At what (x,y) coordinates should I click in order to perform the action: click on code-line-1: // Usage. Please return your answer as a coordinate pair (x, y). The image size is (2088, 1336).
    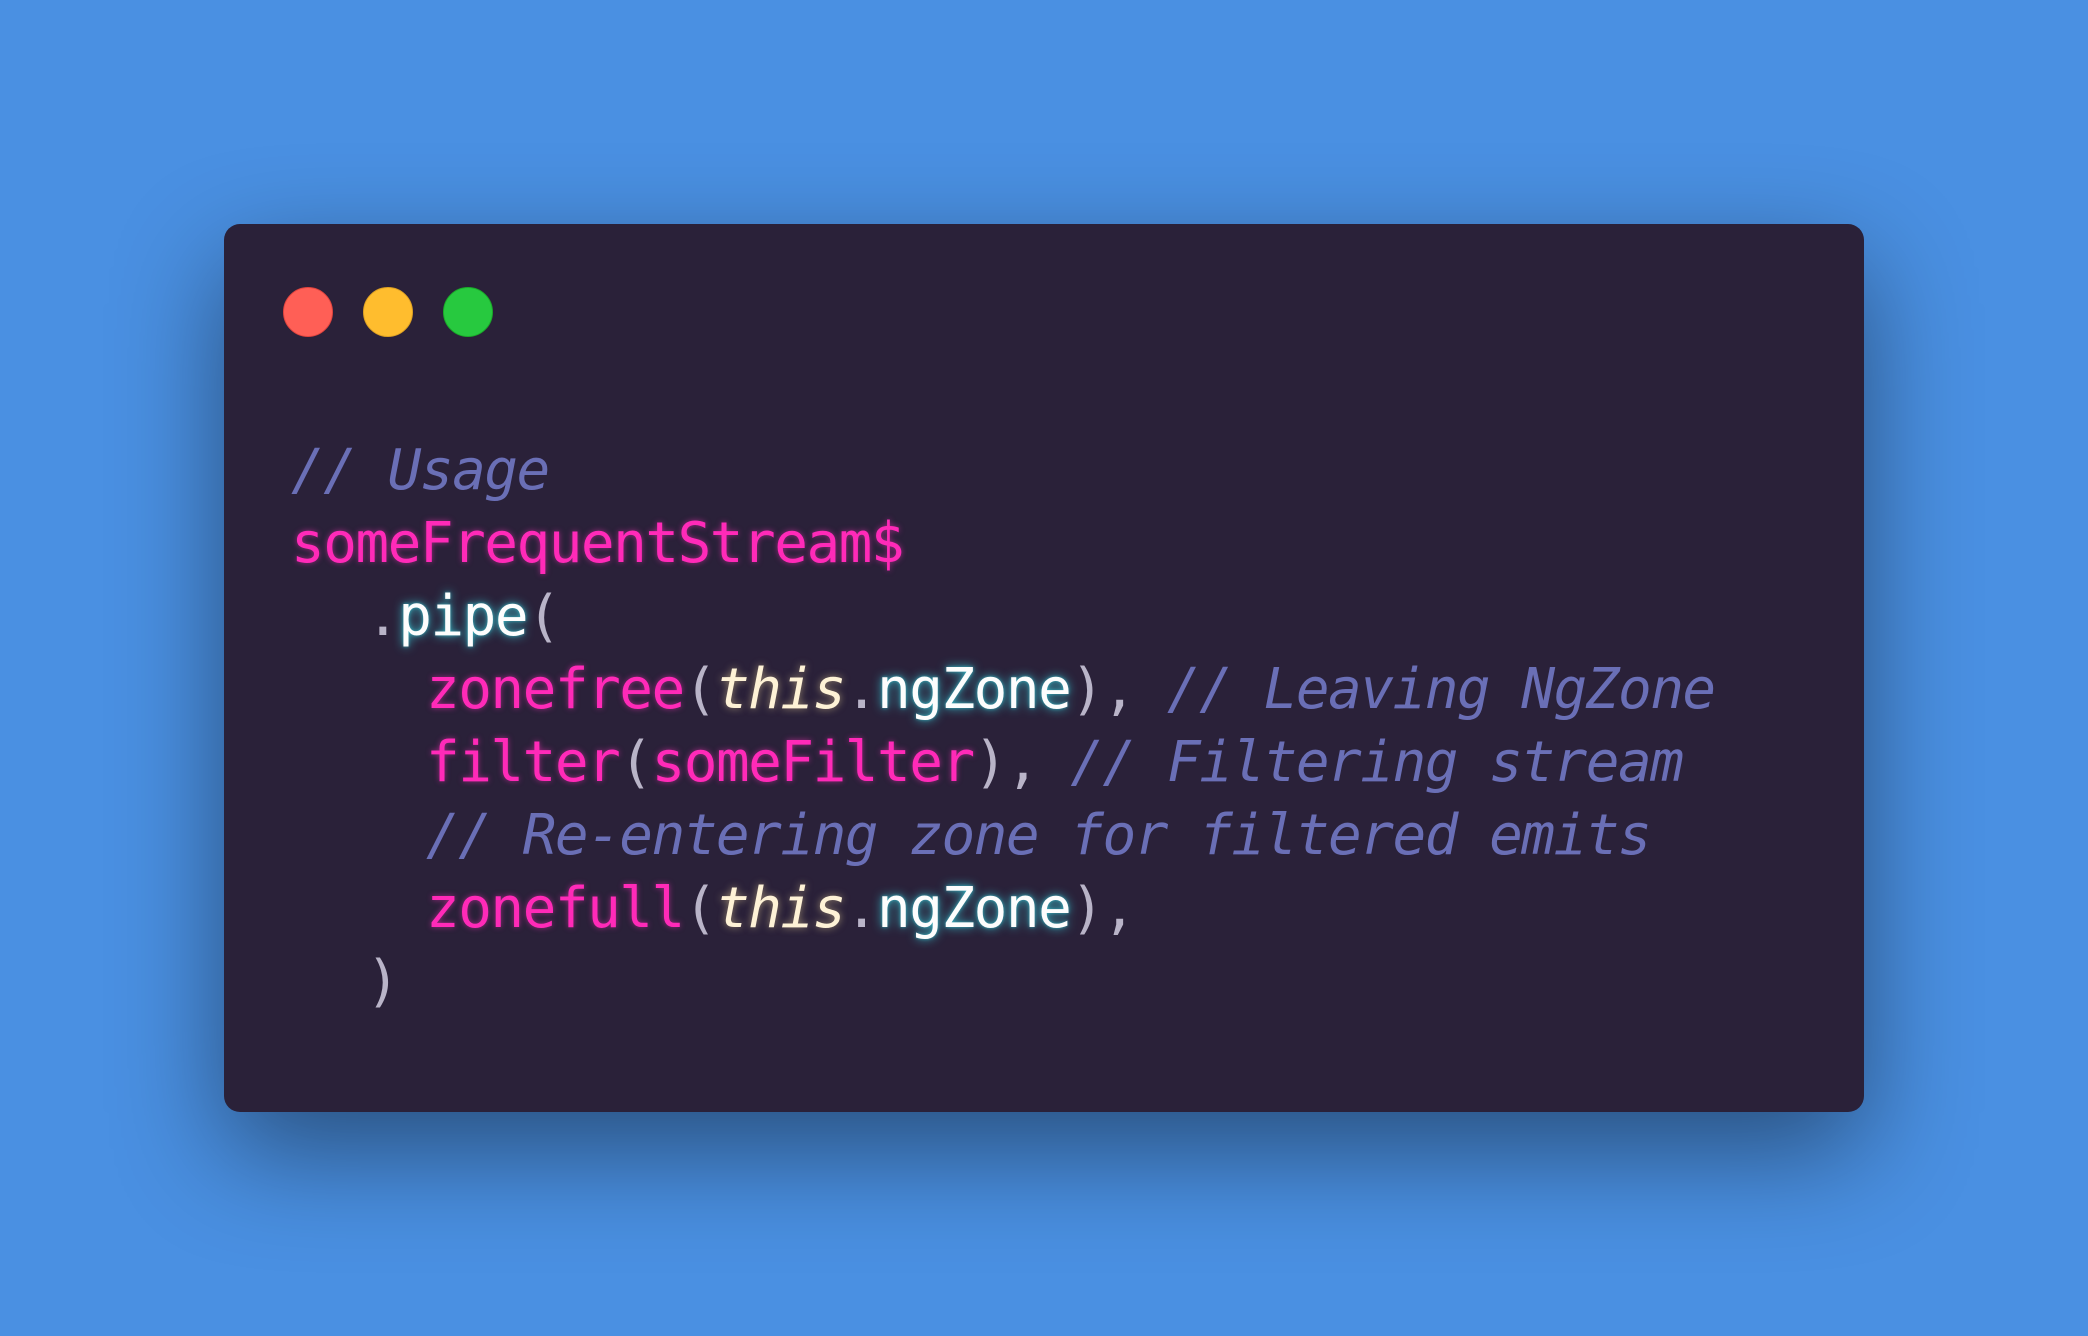
    Looking at the image, I should click on (1003, 470).